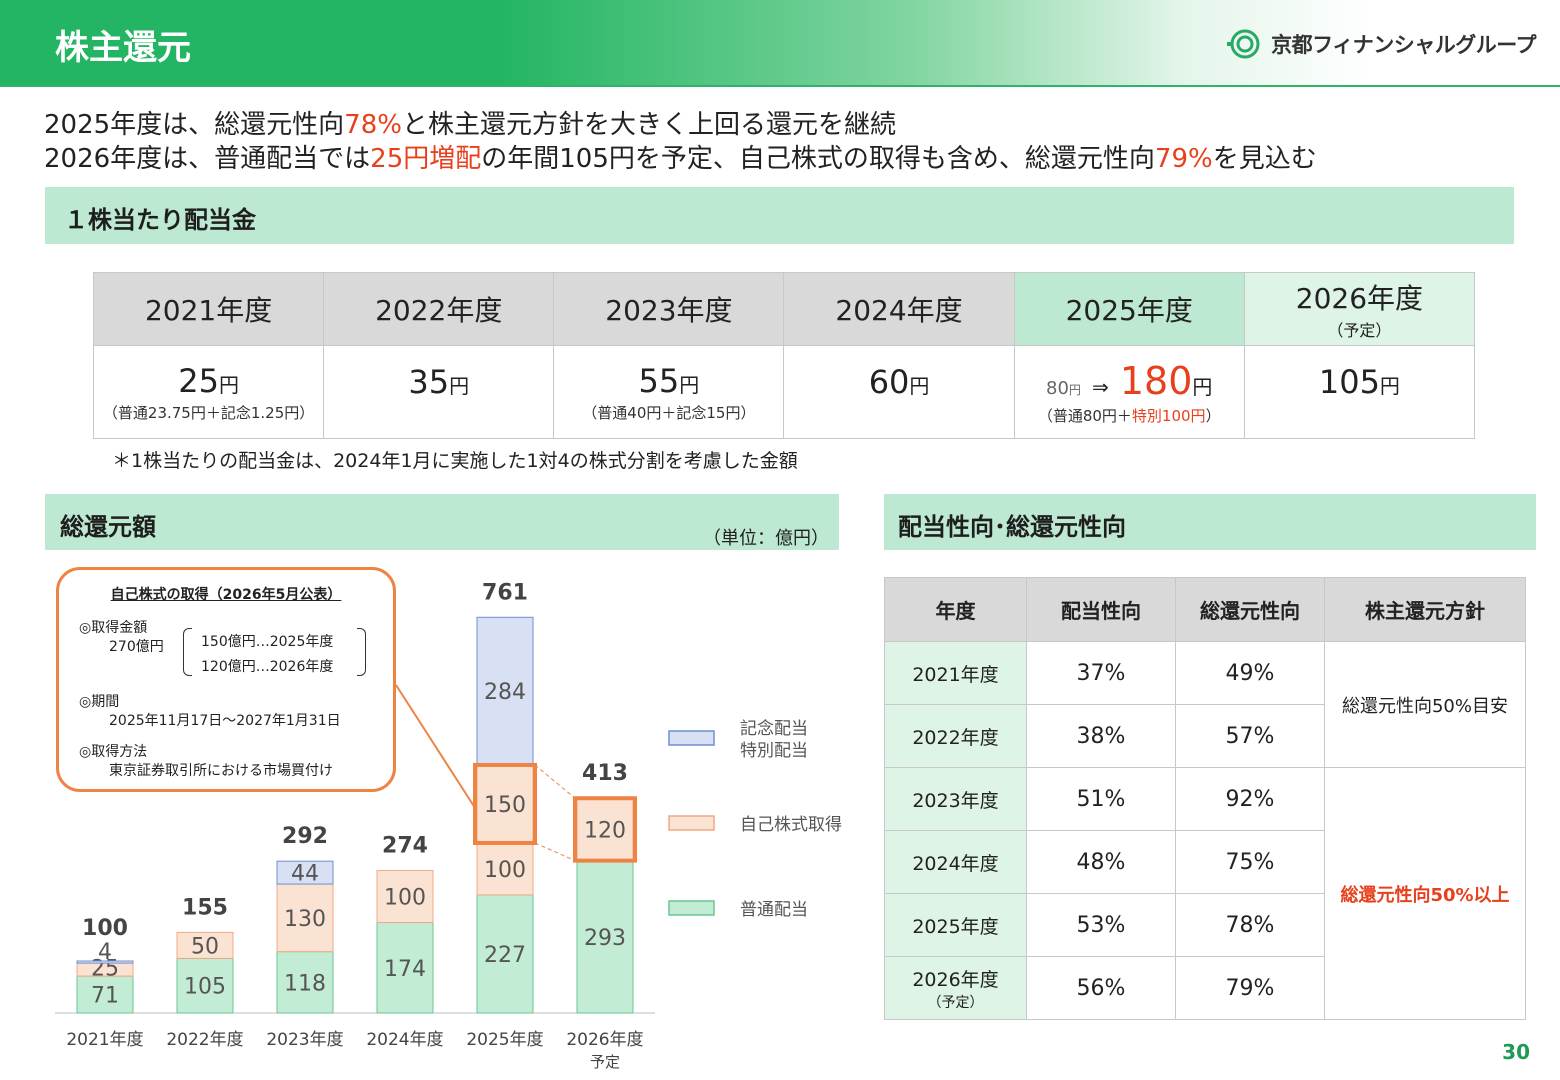 The image size is (1560, 1080). Describe the element at coordinates (226, 595) in the screenshot. I see `callout-title: 自己株式の取得（2026年5月公表）` at that location.